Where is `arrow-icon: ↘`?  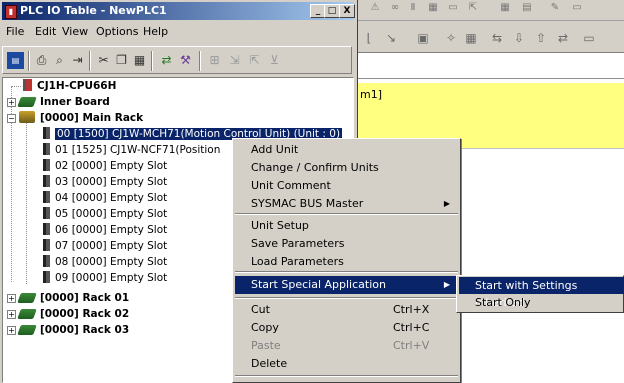 arrow-icon: ↘ is located at coordinates (391, 38).